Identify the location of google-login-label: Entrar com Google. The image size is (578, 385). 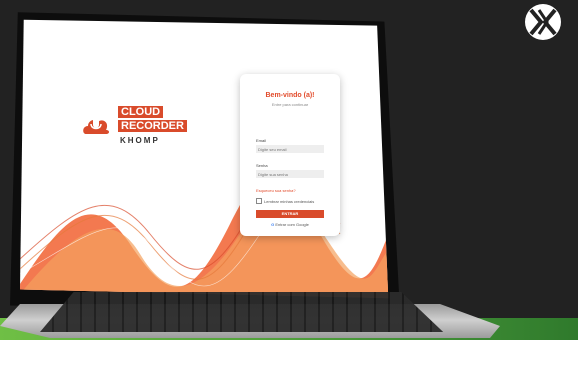
(292, 224).